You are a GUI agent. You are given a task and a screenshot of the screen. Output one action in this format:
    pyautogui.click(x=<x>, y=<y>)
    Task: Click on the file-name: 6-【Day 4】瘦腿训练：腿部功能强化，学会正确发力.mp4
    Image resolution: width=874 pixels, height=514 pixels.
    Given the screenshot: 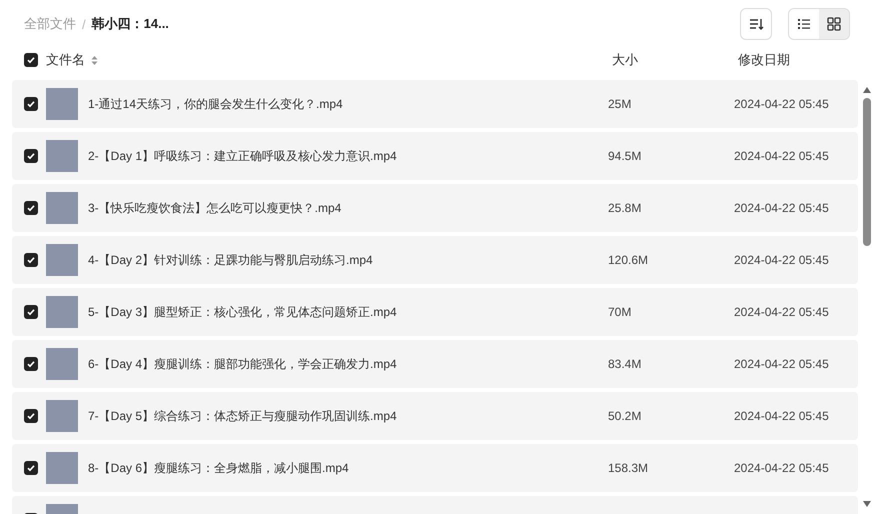 What is the action you would take?
    pyautogui.click(x=242, y=364)
    